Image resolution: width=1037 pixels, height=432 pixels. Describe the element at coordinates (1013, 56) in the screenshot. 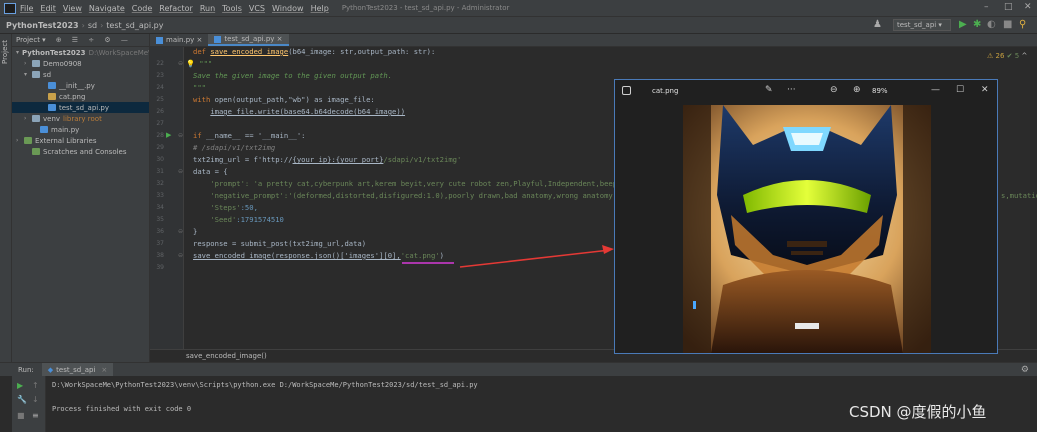

I see `ok-count: ✔ 5` at that location.